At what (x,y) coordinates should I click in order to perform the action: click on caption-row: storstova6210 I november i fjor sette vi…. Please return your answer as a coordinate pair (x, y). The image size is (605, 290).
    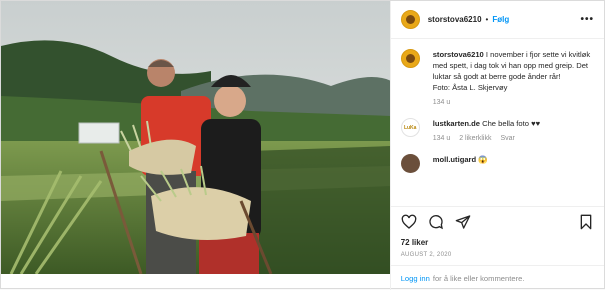
    Looking at the image, I should click on (497, 78).